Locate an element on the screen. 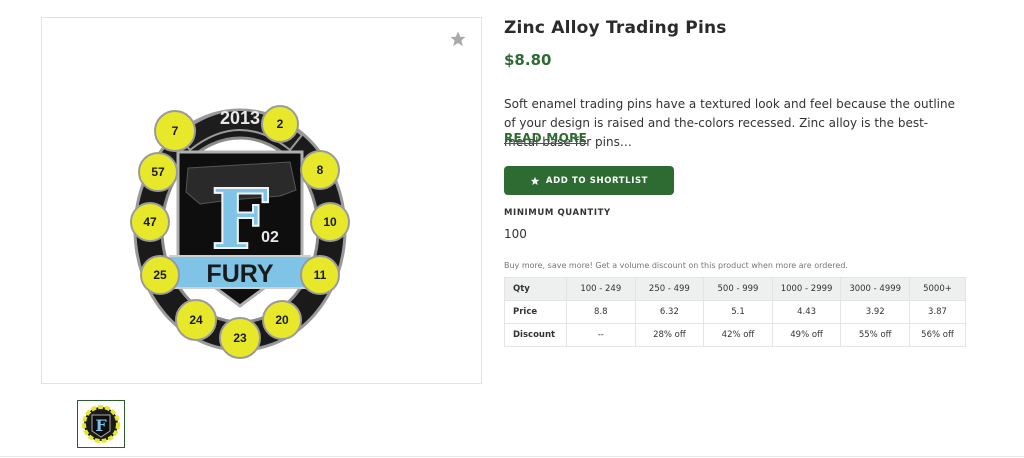 The image size is (1024, 458). favorite-star-icon is located at coordinates (458, 39).